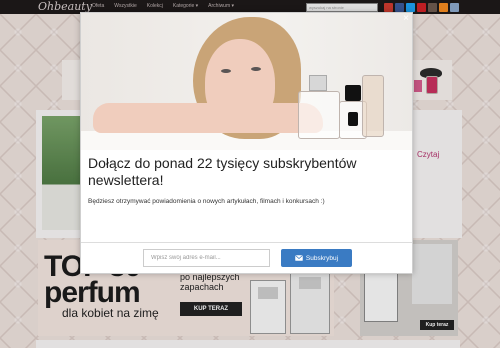 The height and width of the screenshot is (348, 500). Describe the element at coordinates (406, 18) in the screenshot. I see `close-icon: ×` at that location.